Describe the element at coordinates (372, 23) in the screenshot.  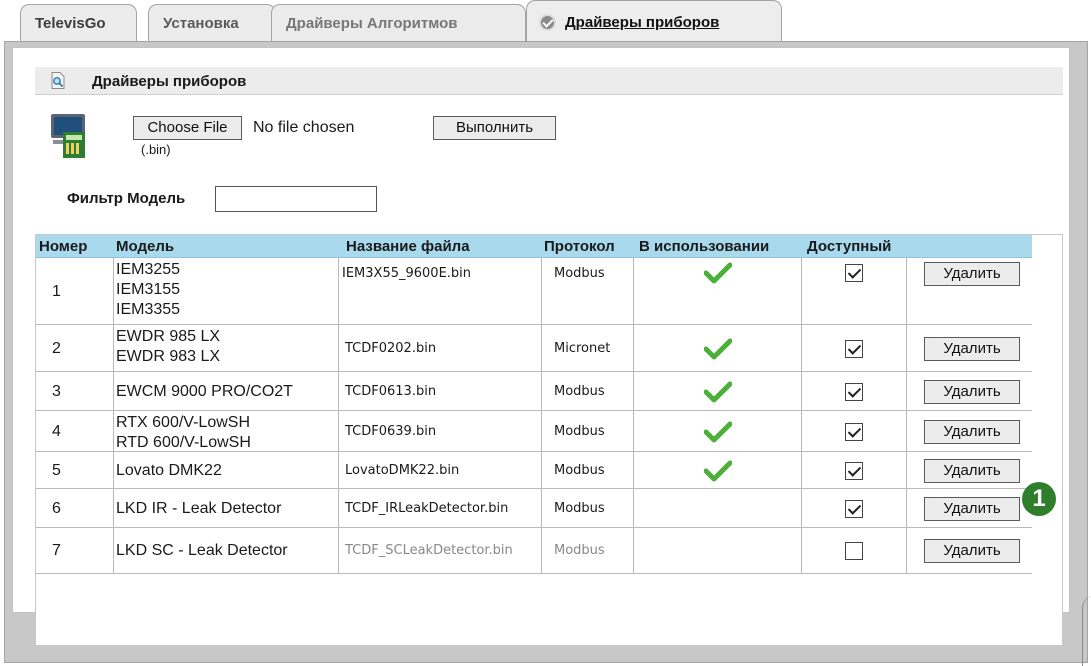
I see `tab-label: Драйверы Алгоритмов` at that location.